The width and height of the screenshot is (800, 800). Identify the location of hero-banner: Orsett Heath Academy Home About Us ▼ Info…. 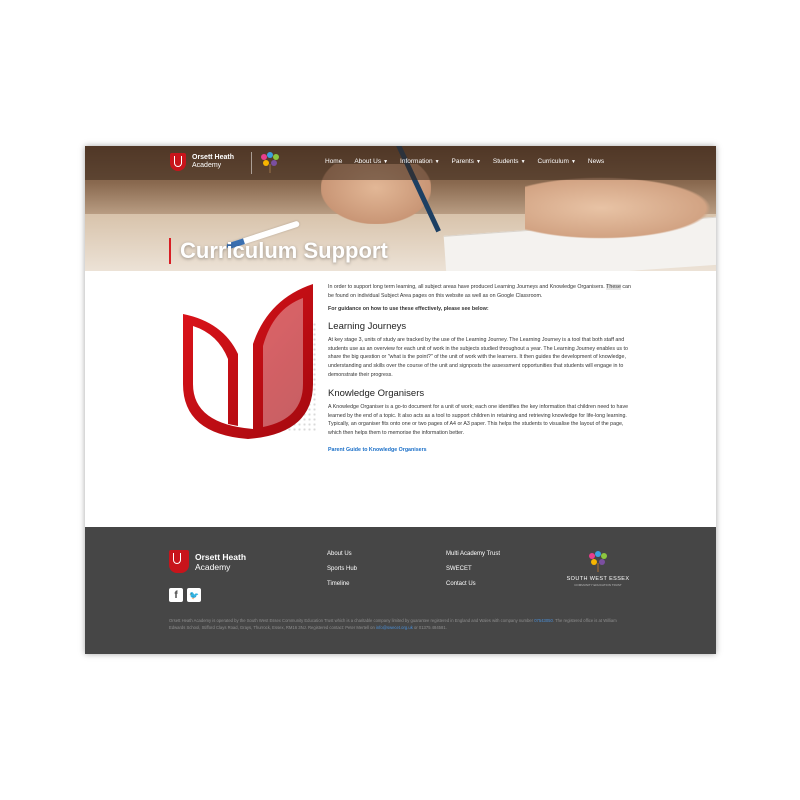
(400, 208).